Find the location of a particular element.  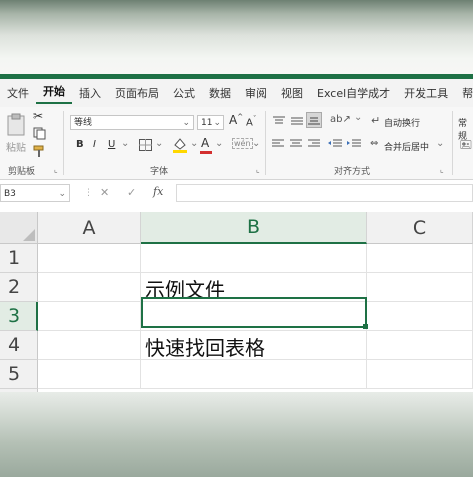

font-color-button: A is located at coordinates (205, 143).